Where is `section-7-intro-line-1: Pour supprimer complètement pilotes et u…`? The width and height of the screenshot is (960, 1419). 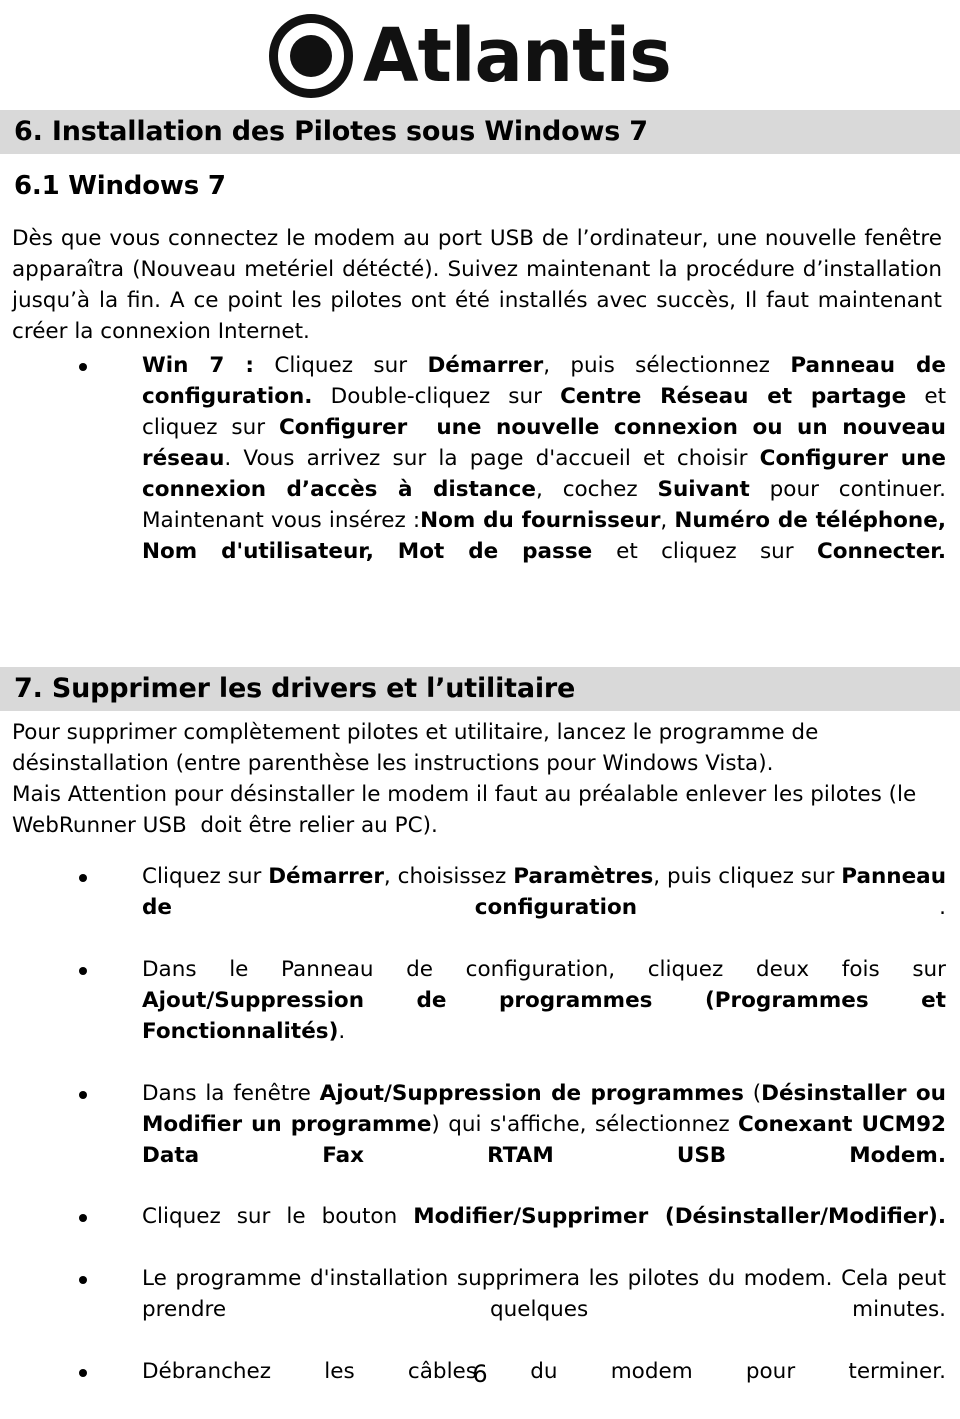
section-7-intro-line-1: Pour supprimer complètement pilotes et u… is located at coordinates (415, 748).